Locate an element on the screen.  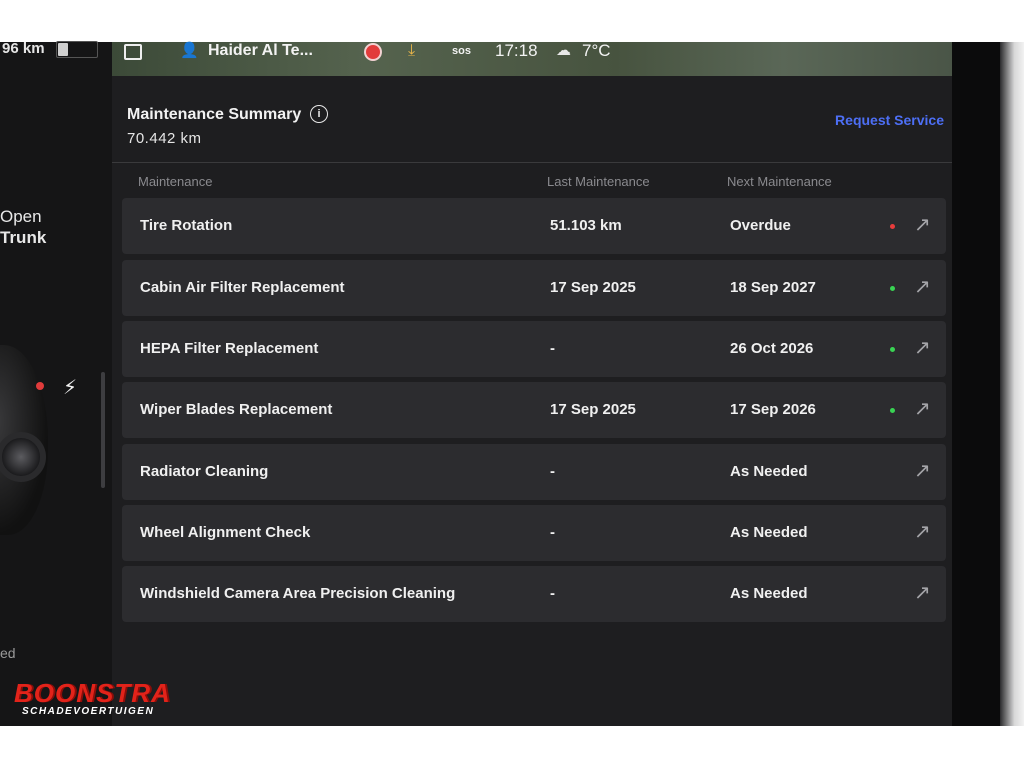
request-service-button: Request Service is located at coordinates (889, 120).